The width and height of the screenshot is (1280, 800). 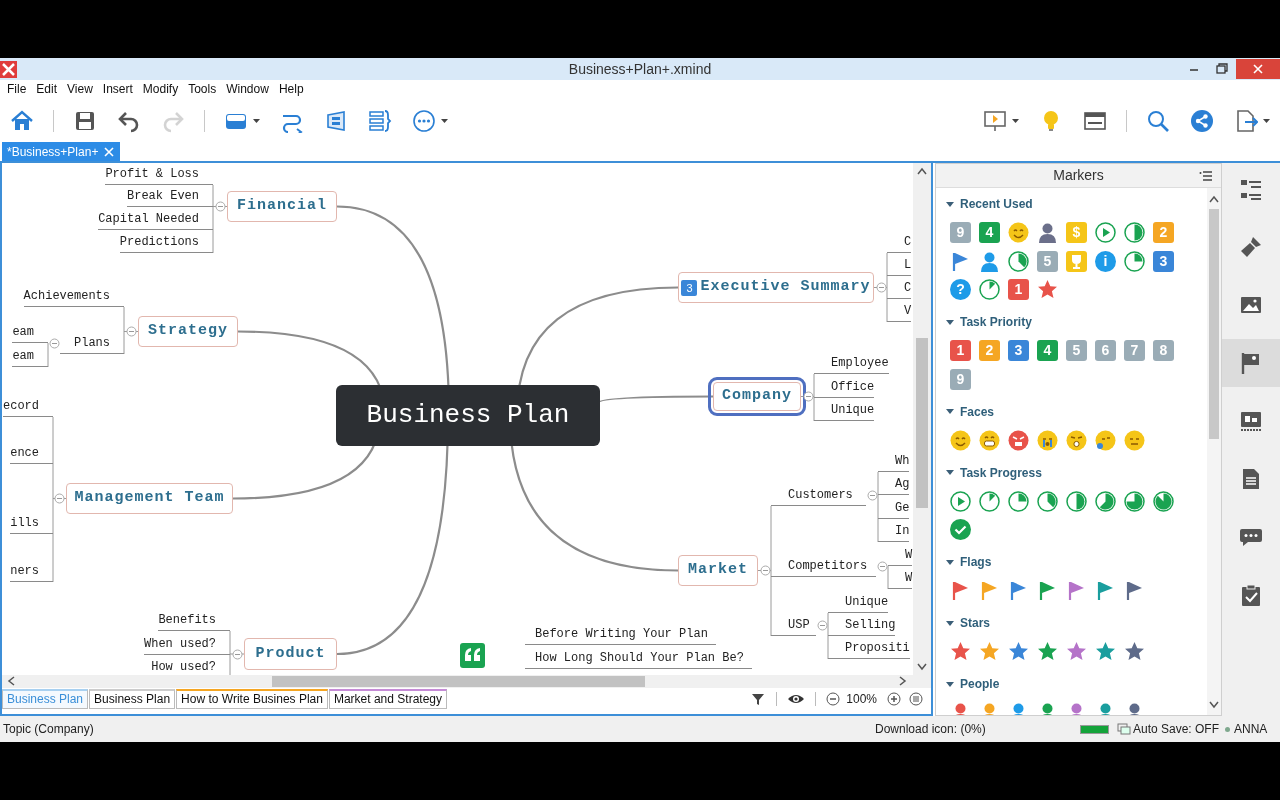 I want to click on topic-node: Market, so click(x=718, y=570).